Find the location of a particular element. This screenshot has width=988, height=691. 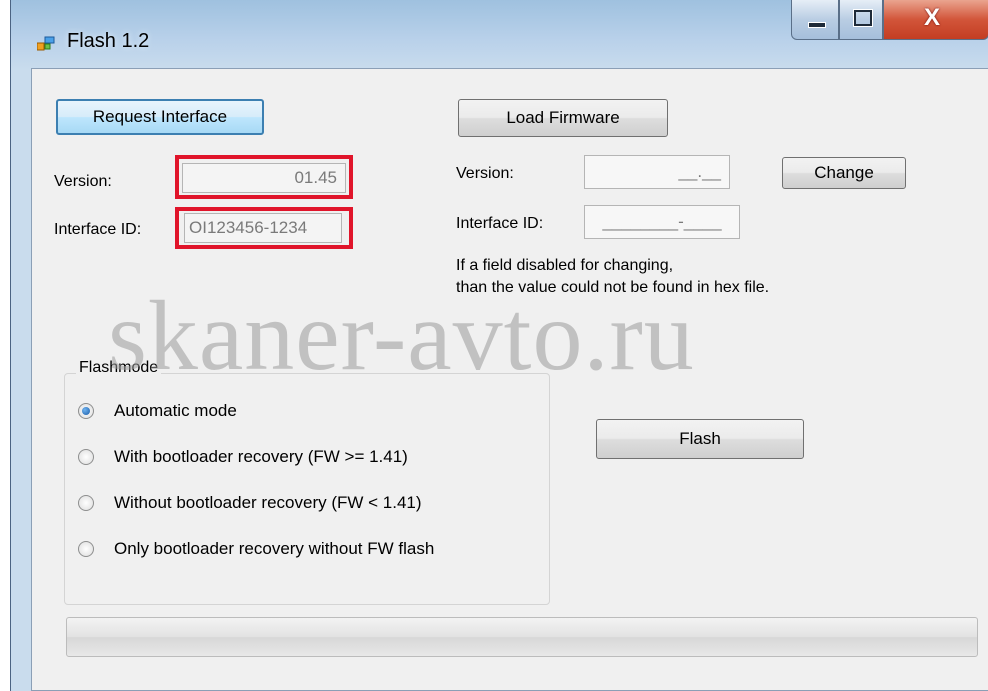

request-interface-button: Request Interface is located at coordinates (160, 117).